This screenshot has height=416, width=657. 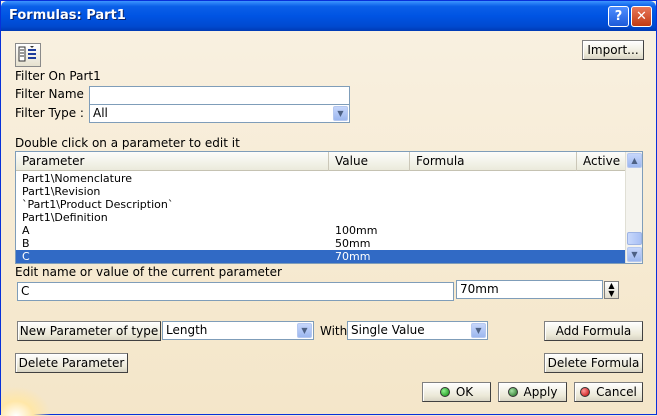 What do you see at coordinates (58, 76) in the screenshot?
I see `filter-heading: Filter On Part1` at bounding box center [58, 76].